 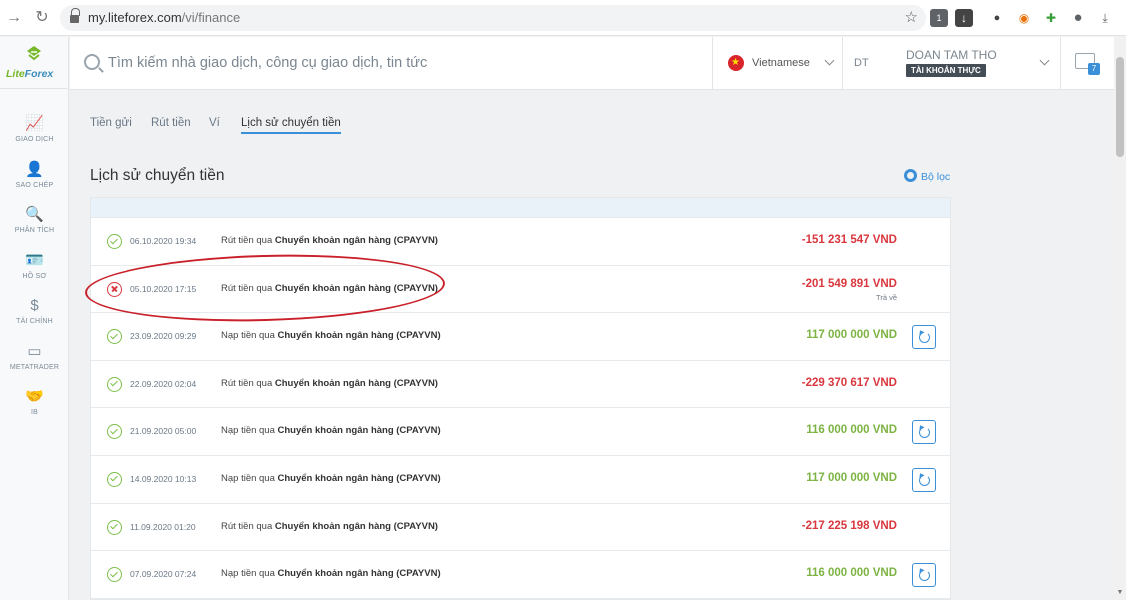 What do you see at coordinates (1094, 69) in the screenshot?
I see `messages-count-badge: 7` at bounding box center [1094, 69].